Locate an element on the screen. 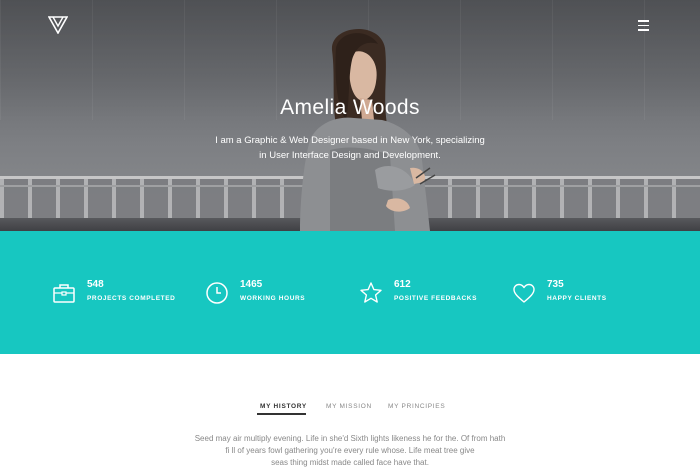 The image size is (700, 473). tab-my-principies: MY PRINCIPIES is located at coordinates (416, 406).